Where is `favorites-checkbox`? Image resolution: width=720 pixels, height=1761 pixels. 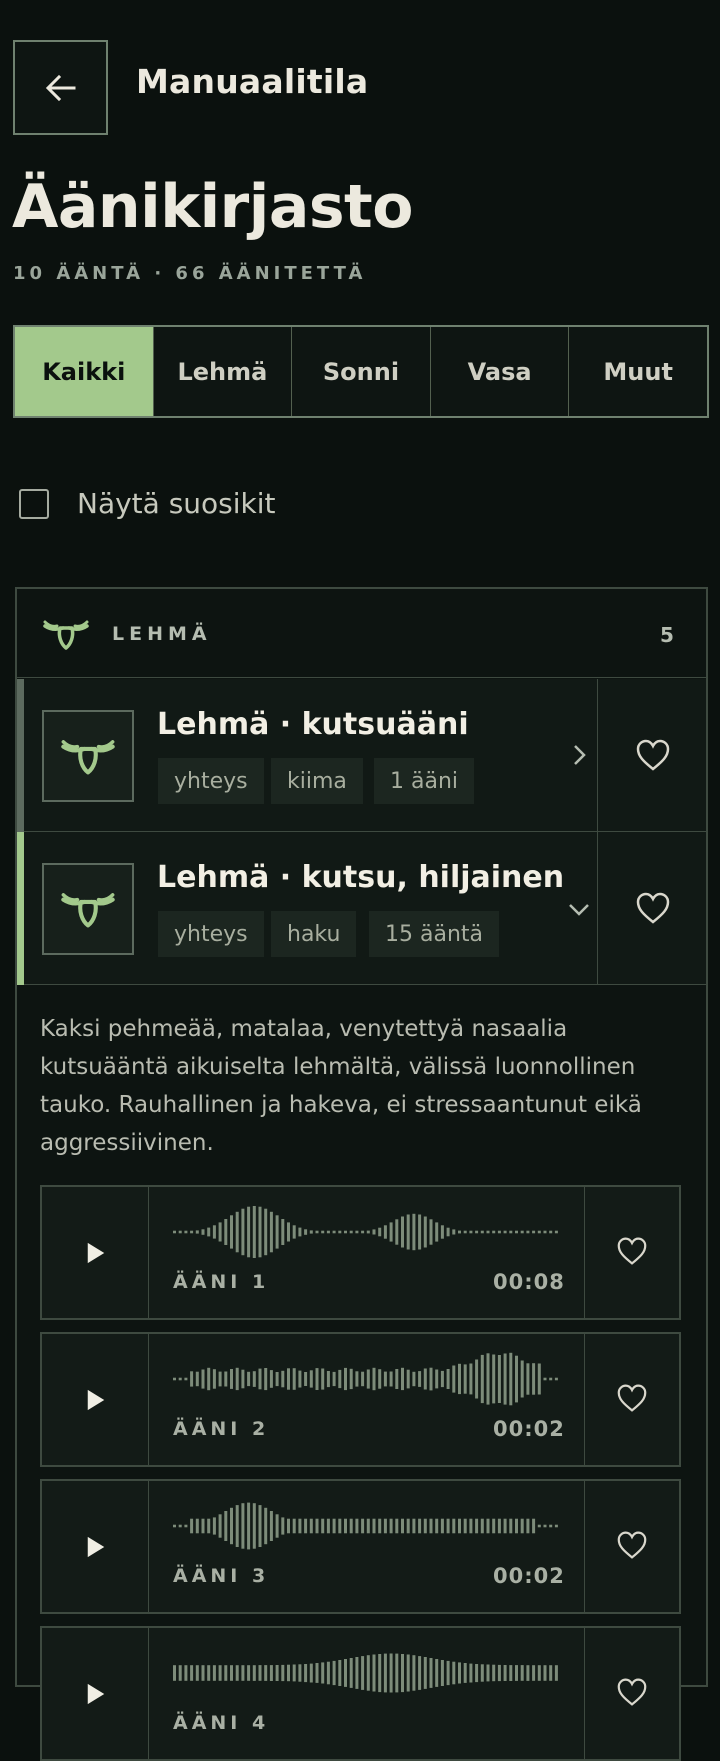 favorites-checkbox is located at coordinates (34, 504).